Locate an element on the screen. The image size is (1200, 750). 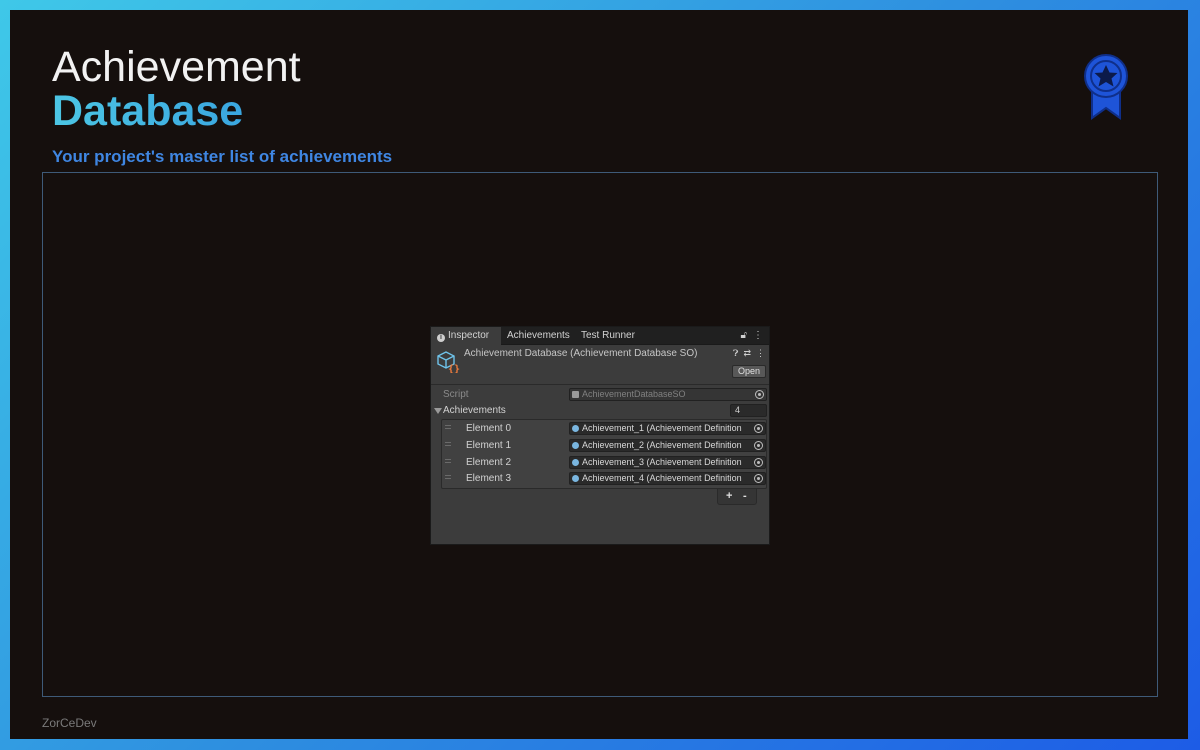
more-menu-icon: ⋮ is located at coordinates (758, 335).